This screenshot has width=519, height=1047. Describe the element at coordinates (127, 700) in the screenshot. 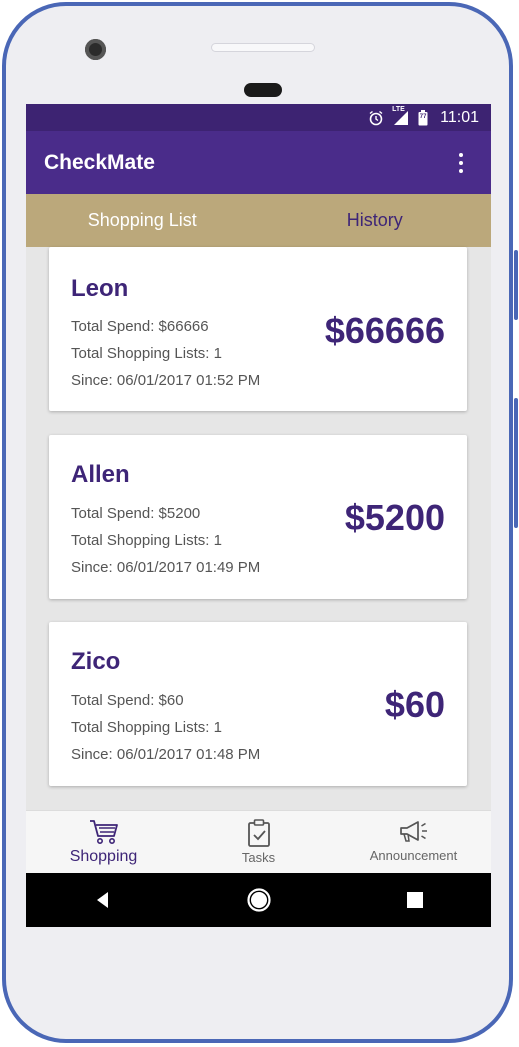

I see `total-spend-text: Total Spend: $60` at that location.